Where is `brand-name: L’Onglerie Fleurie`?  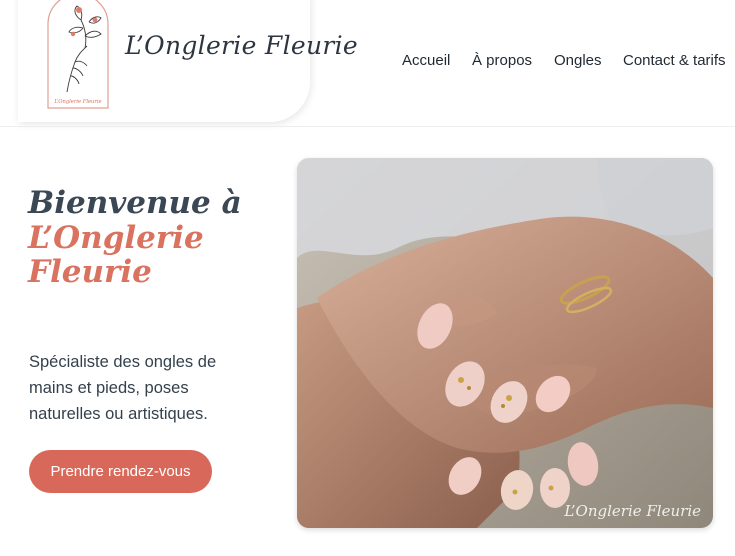 brand-name: L’Onglerie Fleurie is located at coordinates (241, 45).